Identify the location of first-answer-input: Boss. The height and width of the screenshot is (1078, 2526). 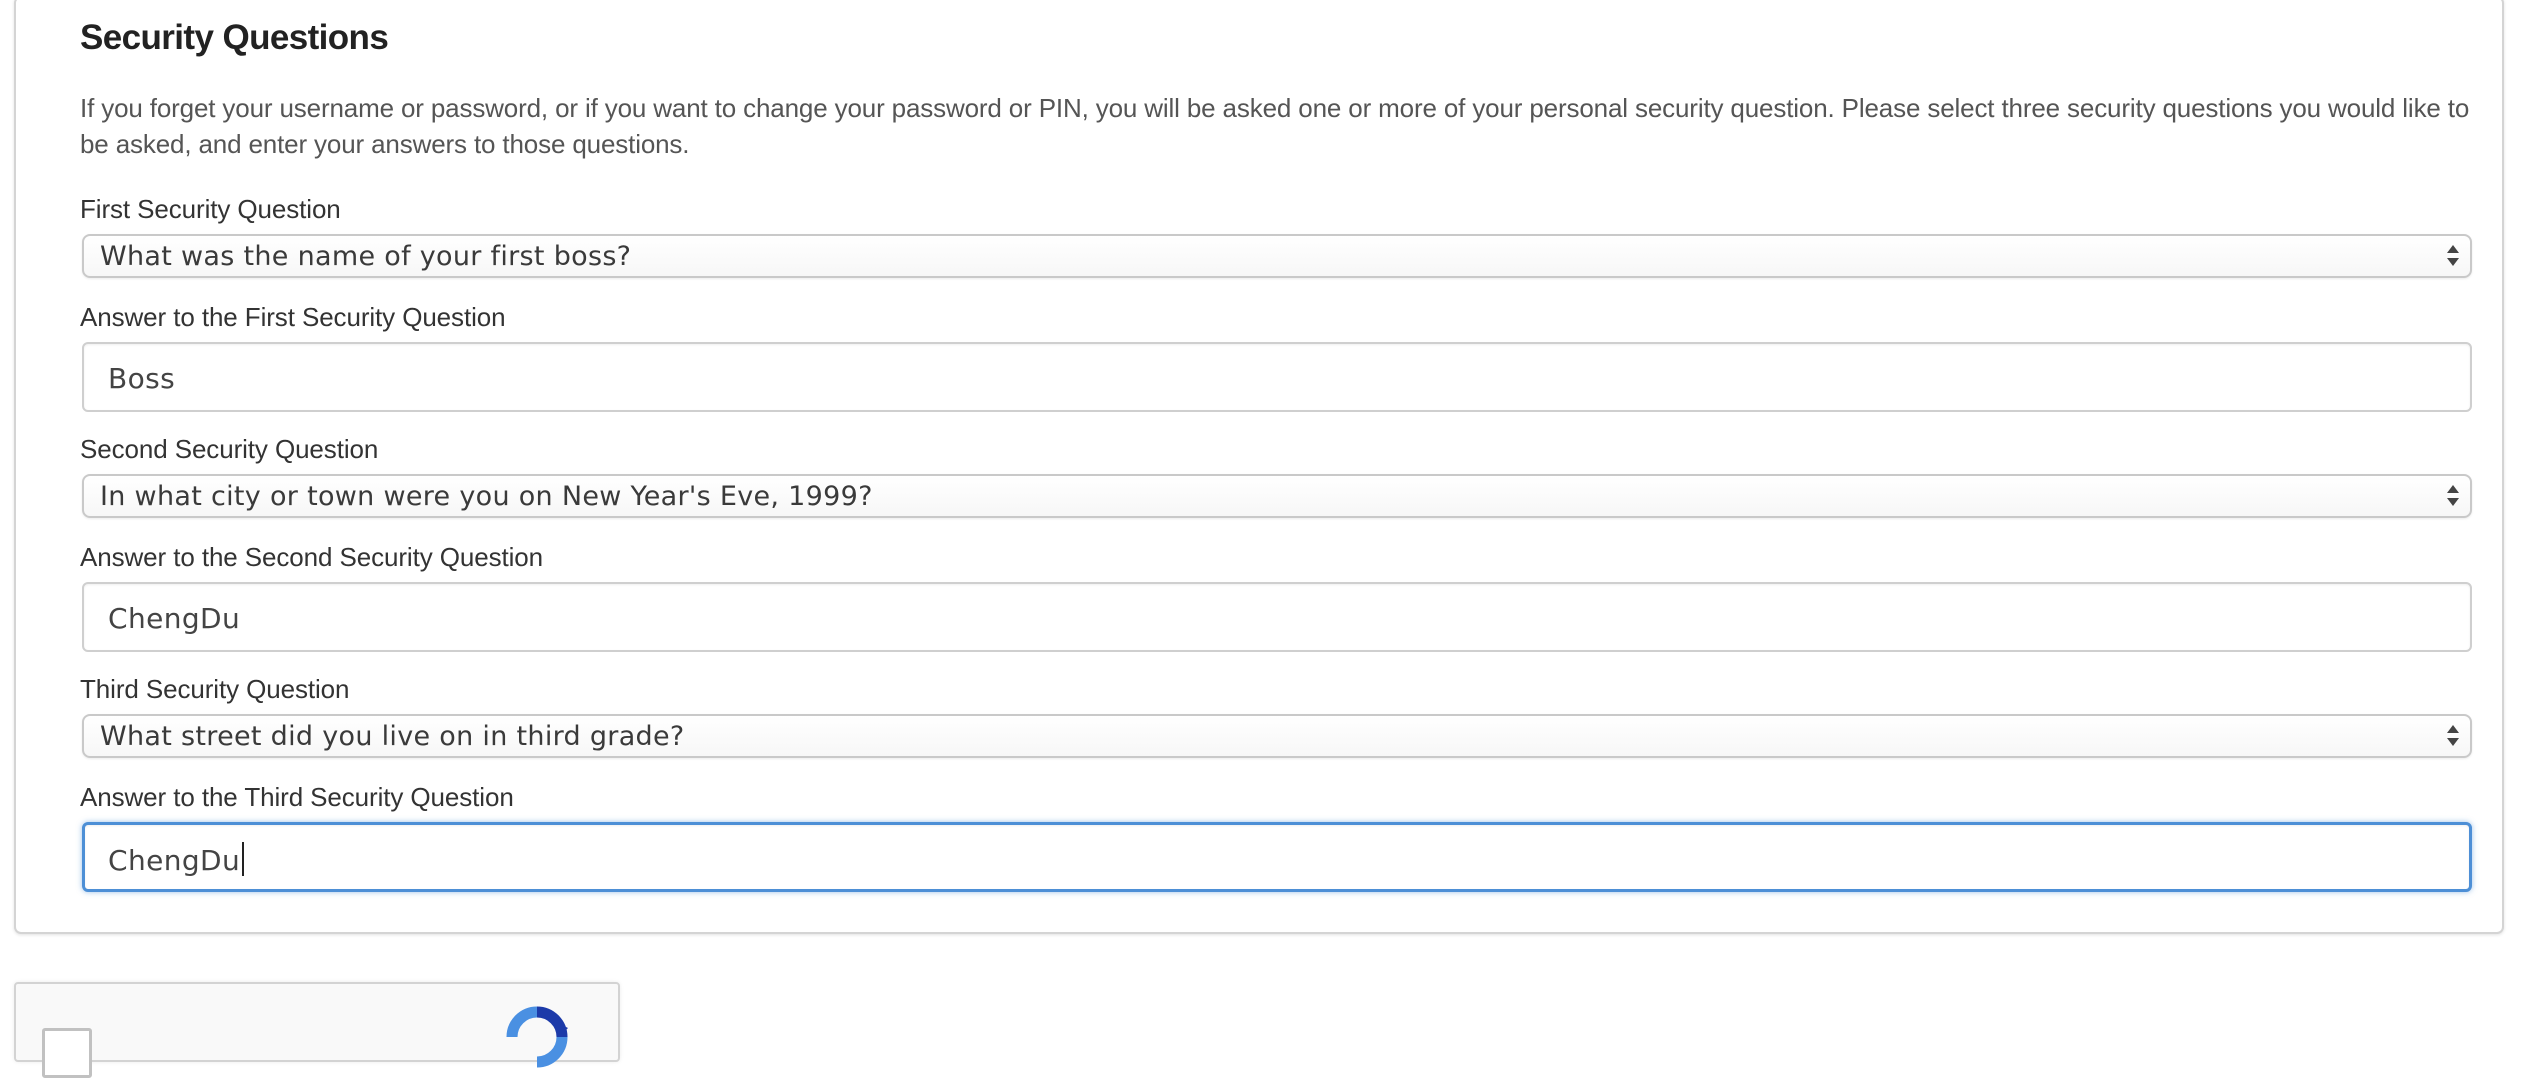
(1277, 377).